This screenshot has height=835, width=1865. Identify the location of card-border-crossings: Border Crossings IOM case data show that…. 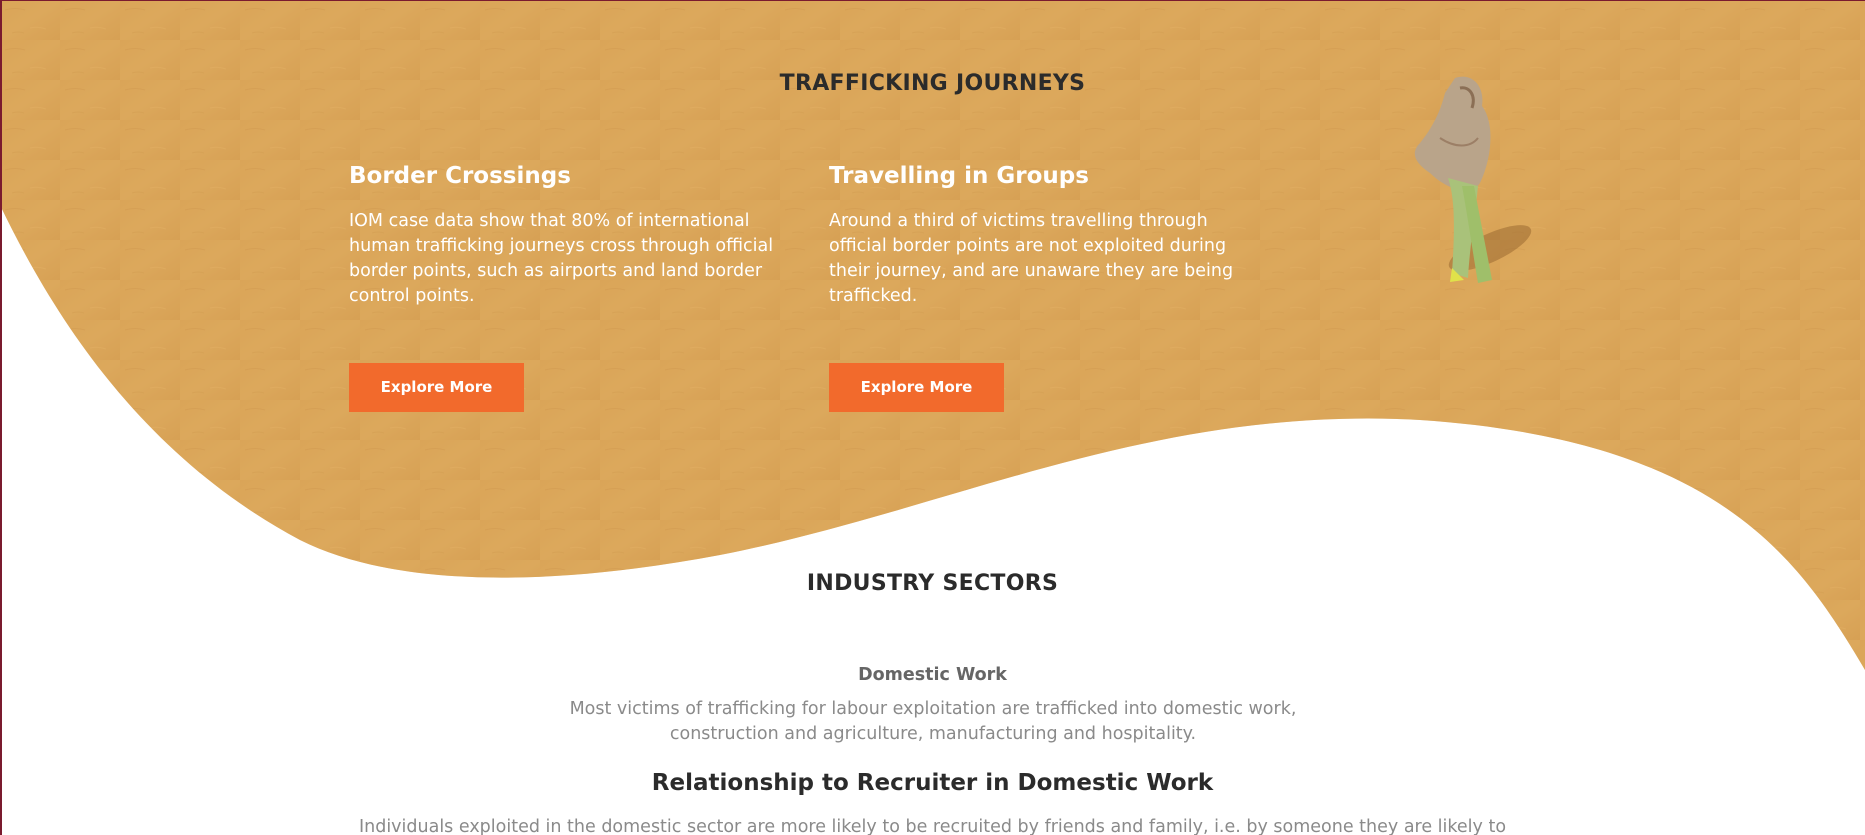
(569, 235).